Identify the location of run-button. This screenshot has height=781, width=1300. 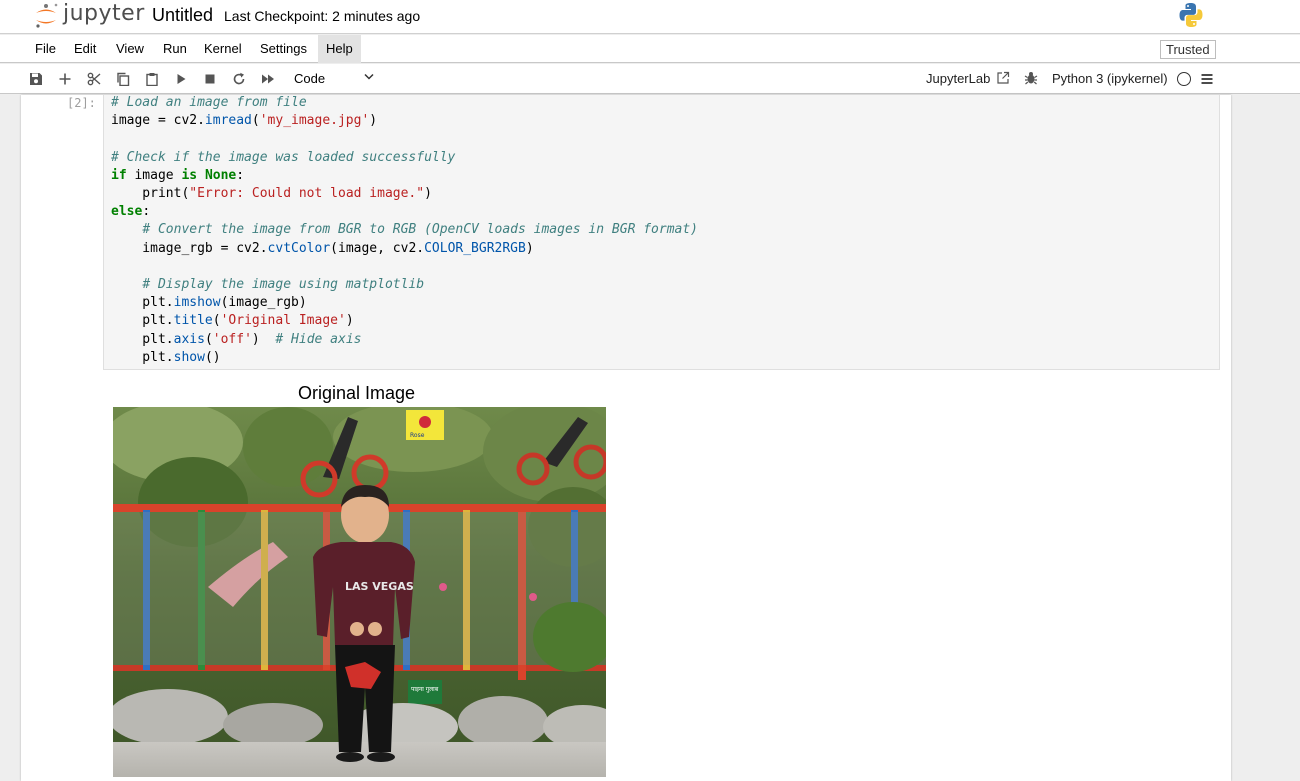
(181, 79).